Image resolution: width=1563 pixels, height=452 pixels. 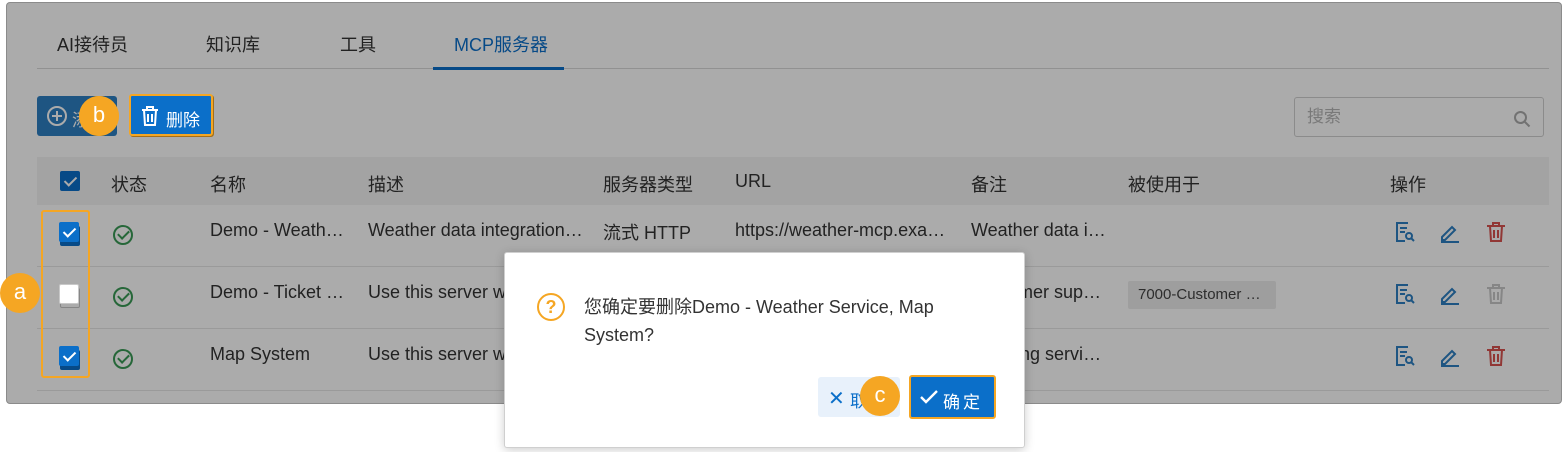 What do you see at coordinates (150, 116) in the screenshot?
I see `trash-icon` at bounding box center [150, 116].